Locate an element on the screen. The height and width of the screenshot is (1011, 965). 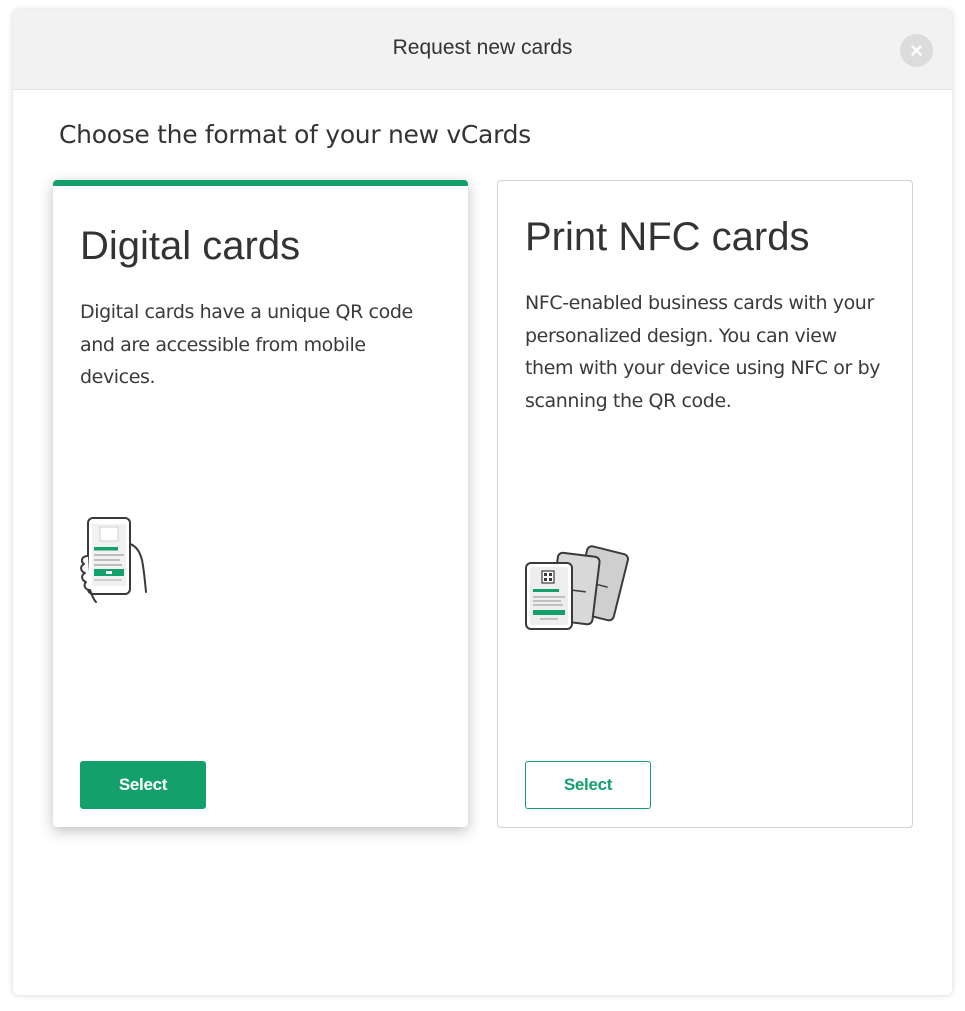
close-button is located at coordinates (916, 50).